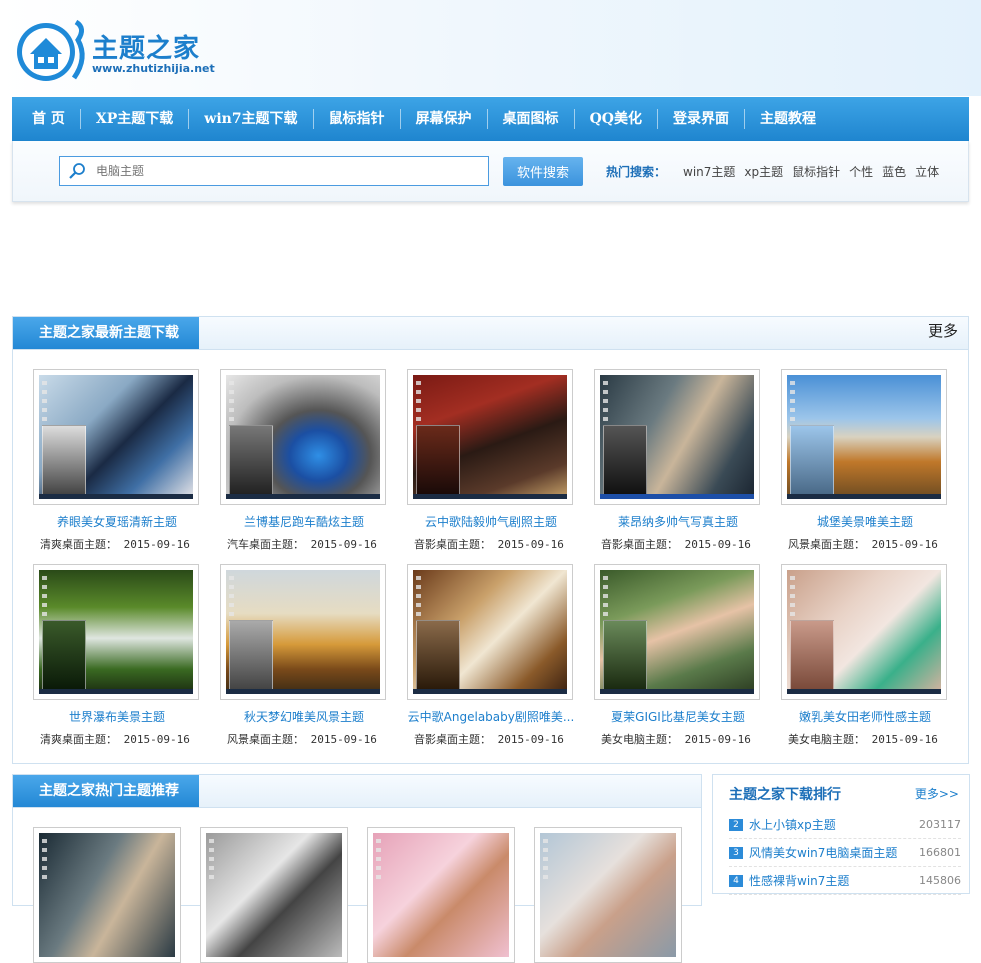  Describe the element at coordinates (490, 333) in the screenshot. I see `panel-header: 主题之家最新主题下载 更多` at that location.